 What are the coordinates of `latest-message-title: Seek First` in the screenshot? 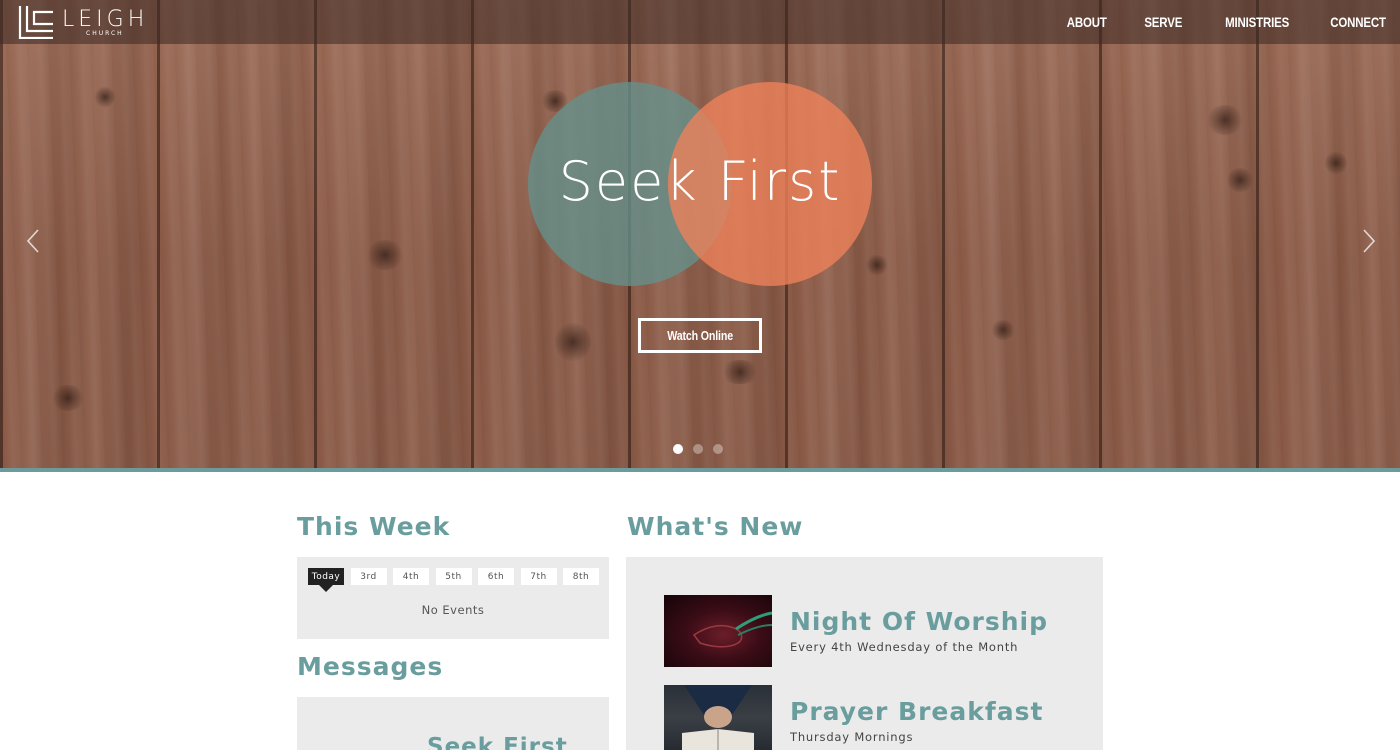 It's located at (497, 742).